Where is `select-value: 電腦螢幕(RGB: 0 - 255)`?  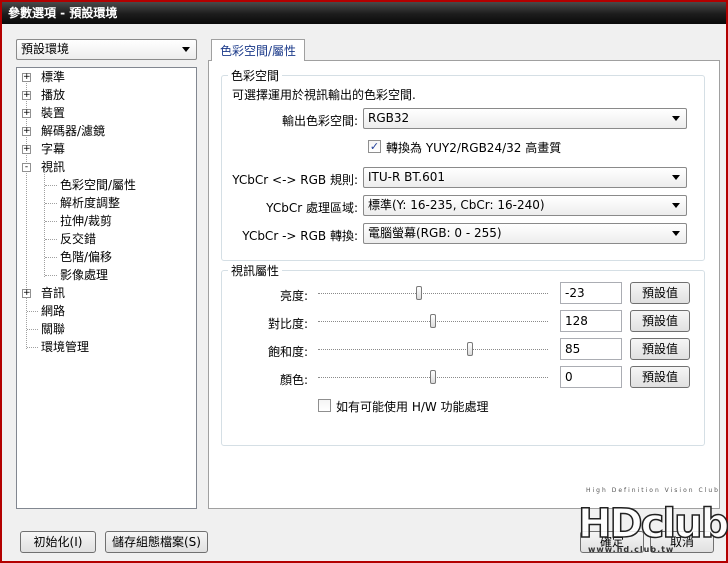 select-value: 電腦螢幕(RGB: 0 - 255) is located at coordinates (435, 233).